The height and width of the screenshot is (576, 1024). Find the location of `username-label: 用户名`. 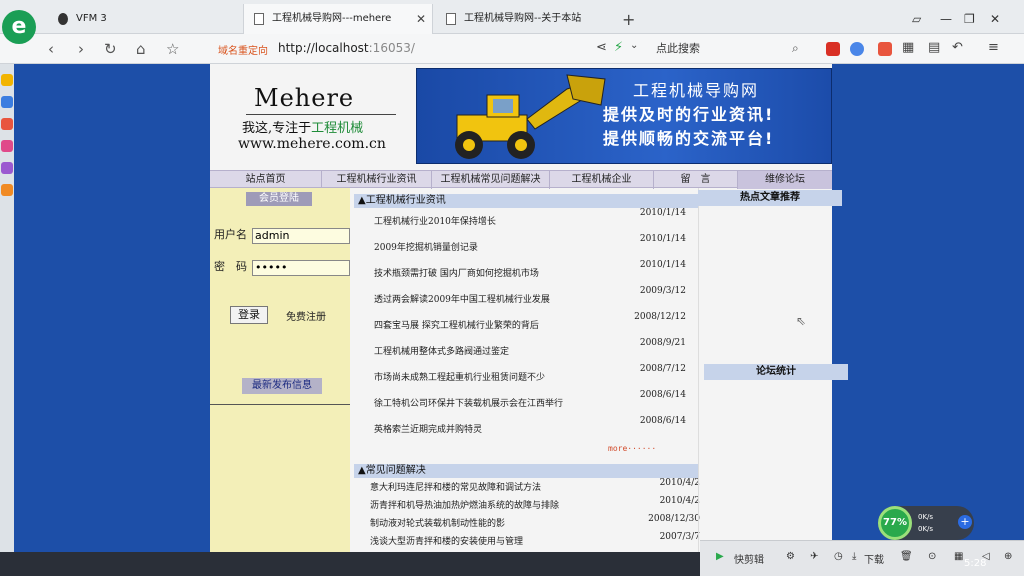

username-label: 用户名 is located at coordinates (230, 234).